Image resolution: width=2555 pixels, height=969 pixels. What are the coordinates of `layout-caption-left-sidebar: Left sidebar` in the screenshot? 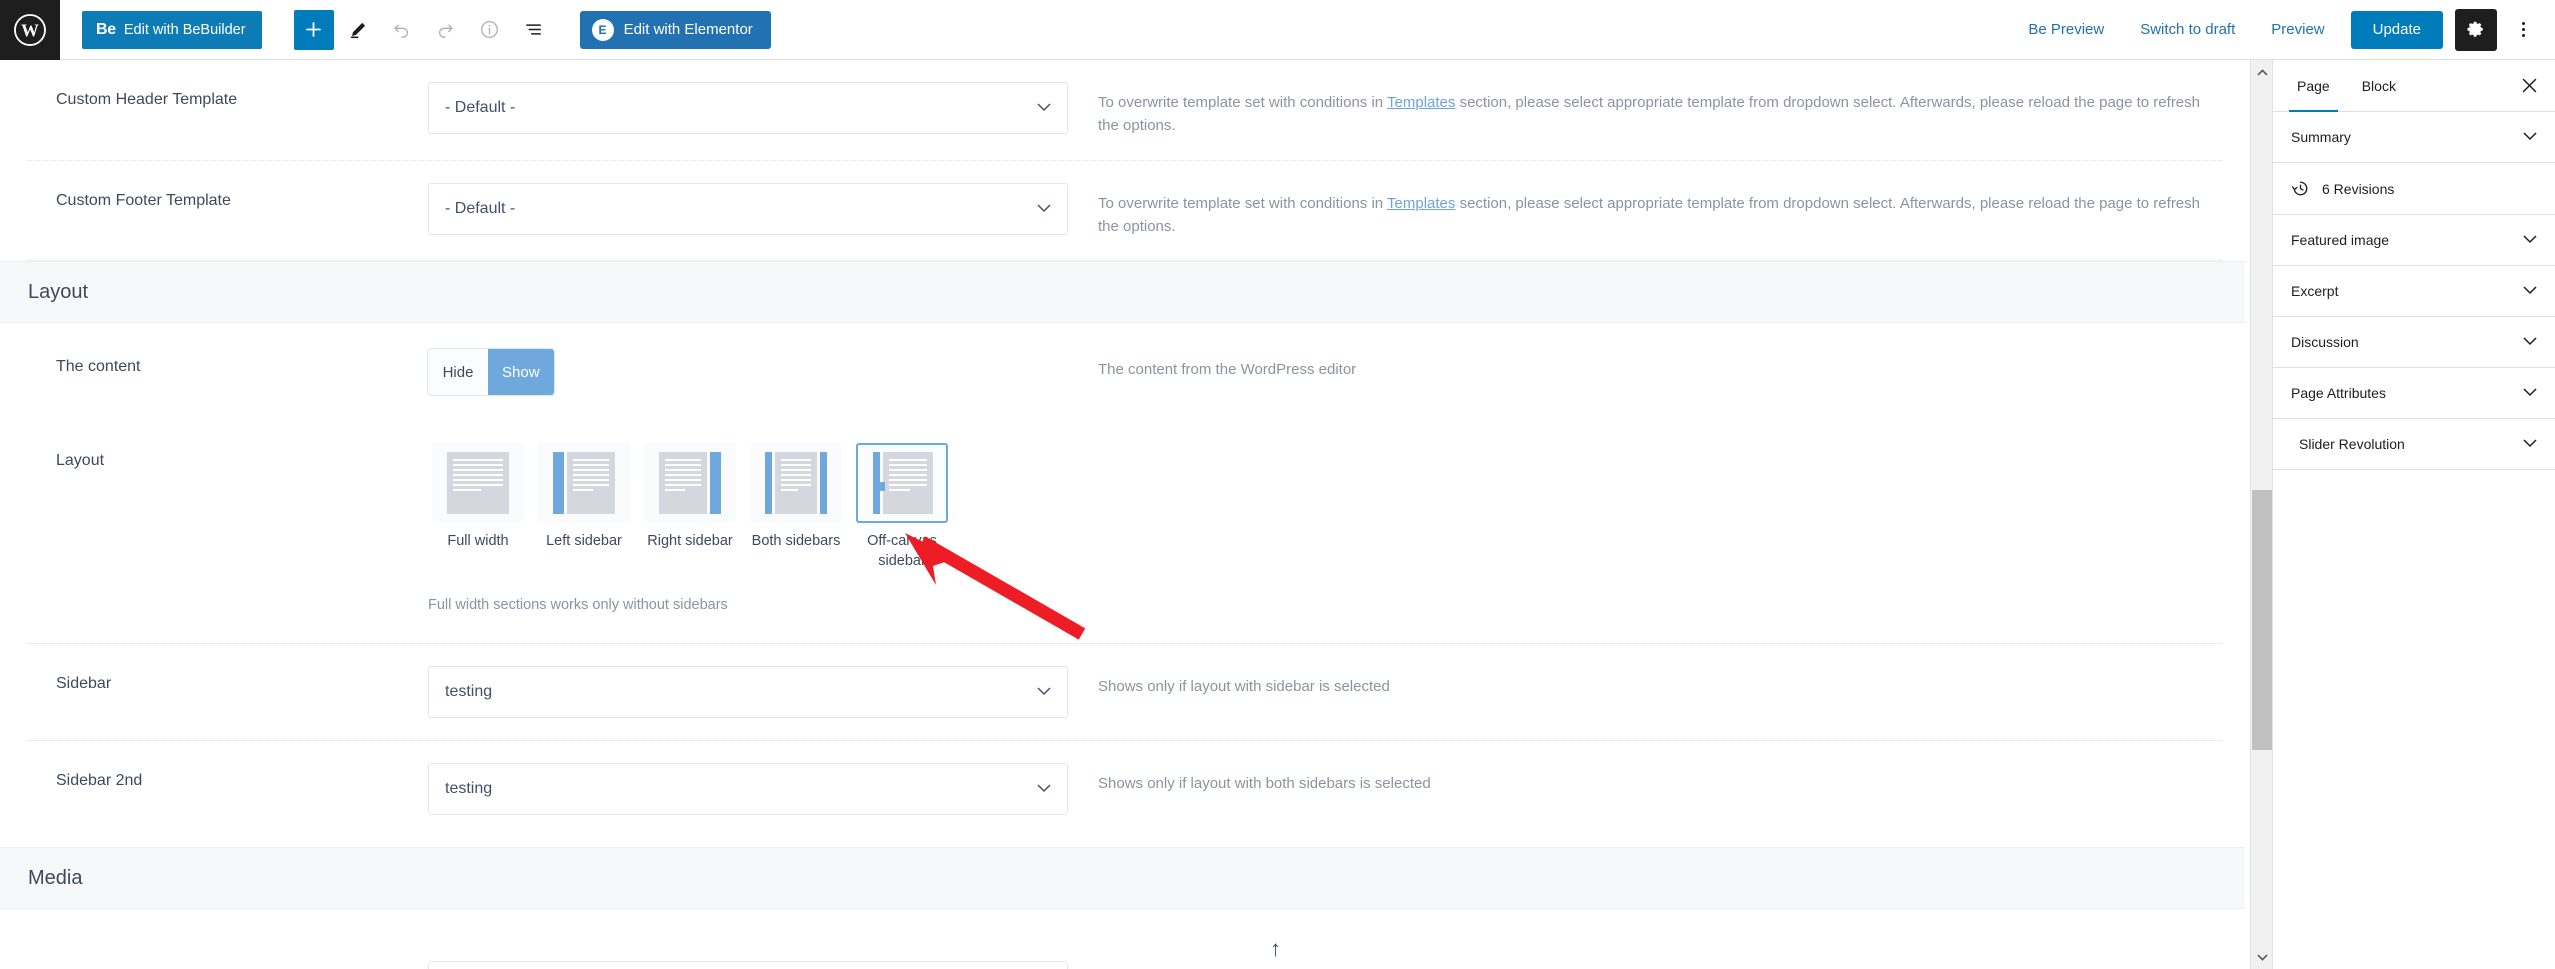 It's located at (584, 541).